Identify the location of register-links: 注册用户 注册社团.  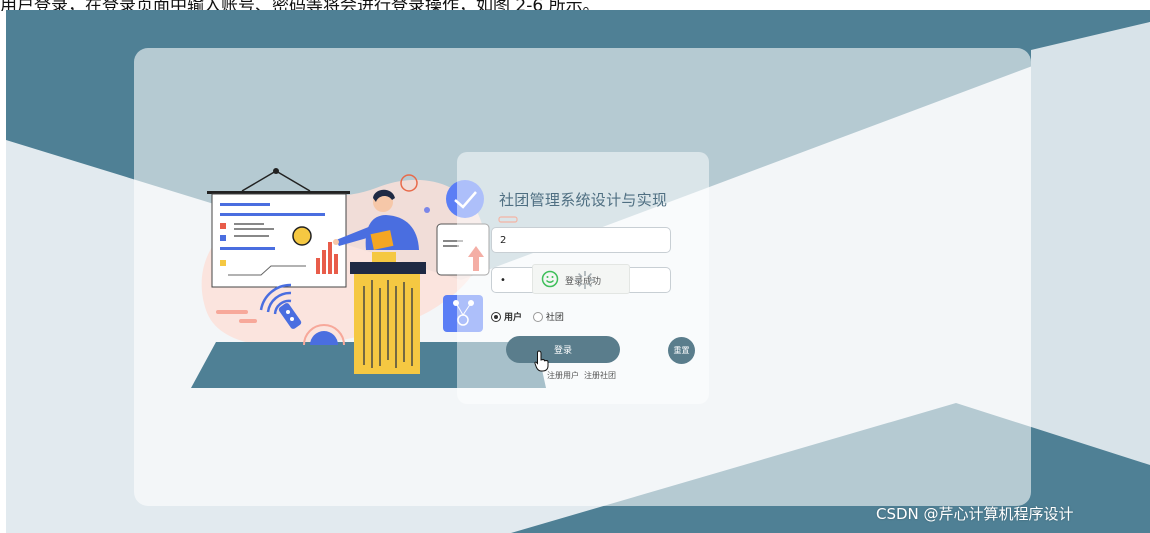
(584, 375).